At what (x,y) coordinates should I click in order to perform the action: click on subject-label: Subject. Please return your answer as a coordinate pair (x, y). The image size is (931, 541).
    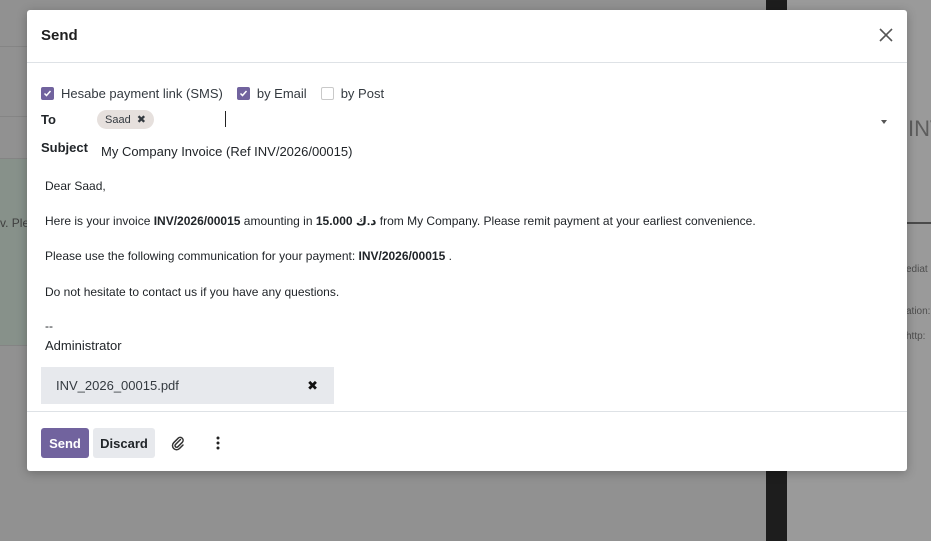
    Looking at the image, I should click on (64, 147).